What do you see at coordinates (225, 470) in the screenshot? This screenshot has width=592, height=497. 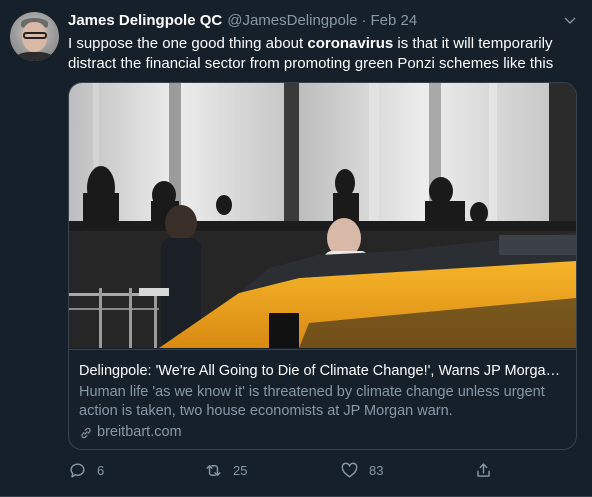 I see `retweet-button: 25` at bounding box center [225, 470].